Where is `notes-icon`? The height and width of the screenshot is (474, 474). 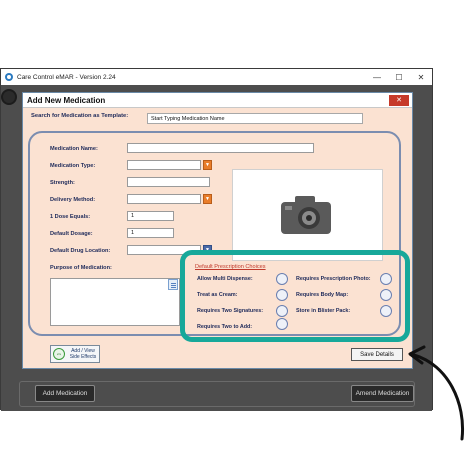 notes-icon is located at coordinates (173, 284).